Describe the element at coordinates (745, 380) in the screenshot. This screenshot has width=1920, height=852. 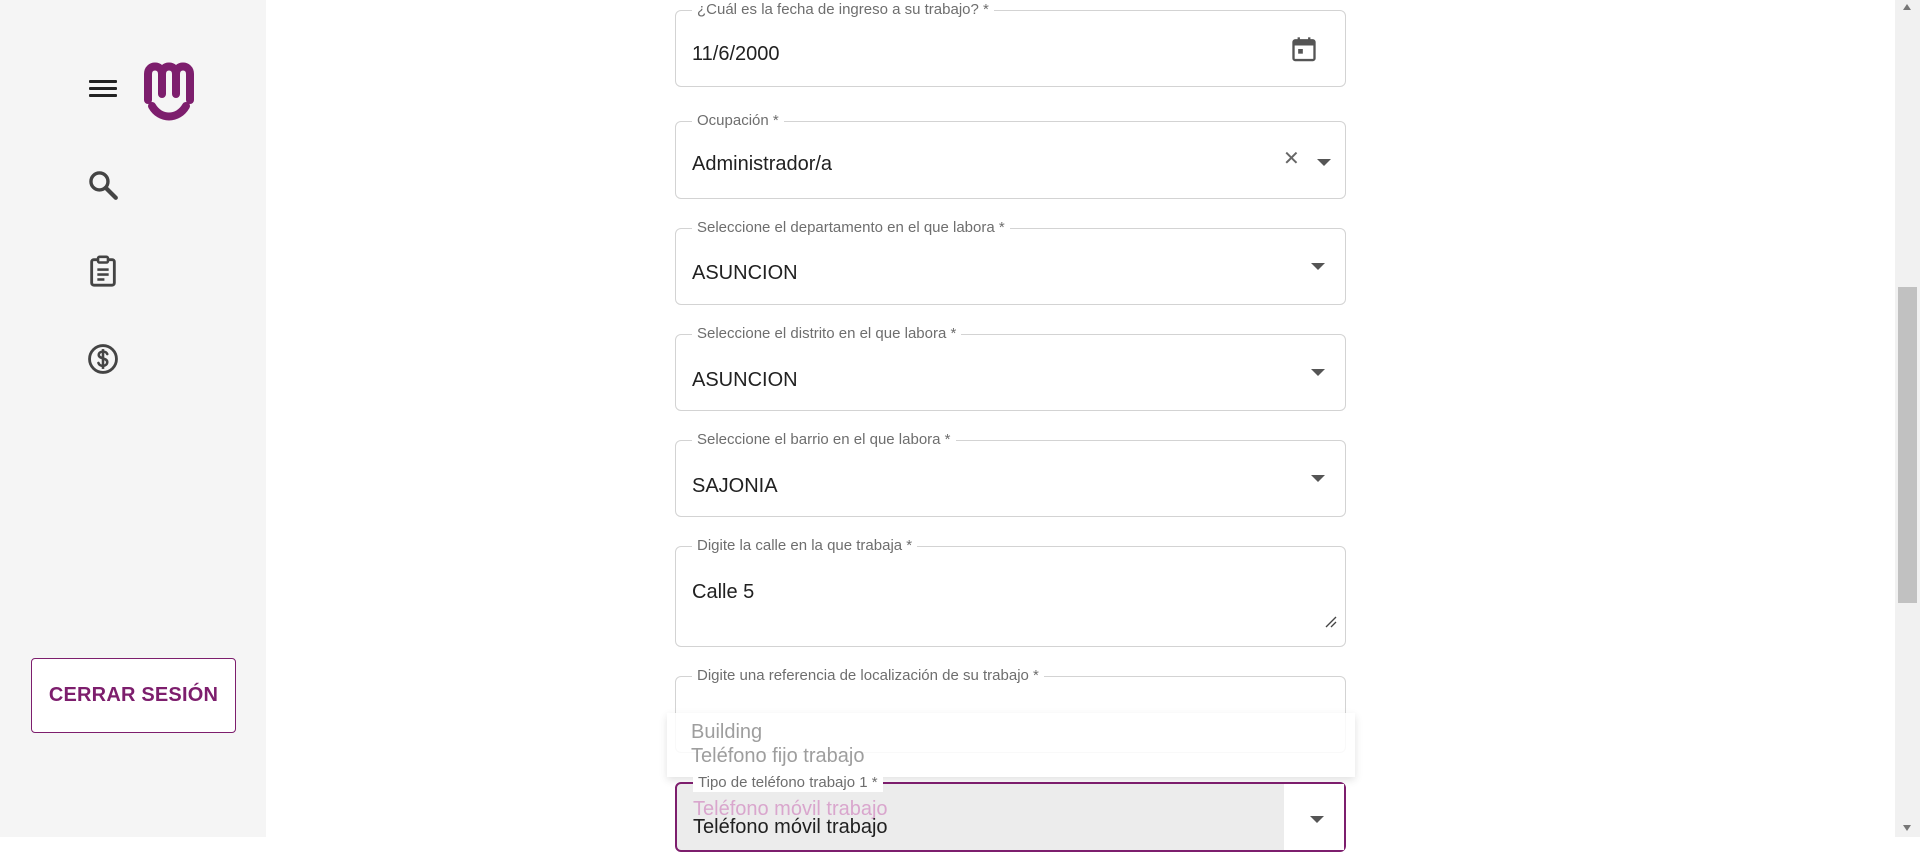
I see `distrito-value: ASUNCION` at that location.